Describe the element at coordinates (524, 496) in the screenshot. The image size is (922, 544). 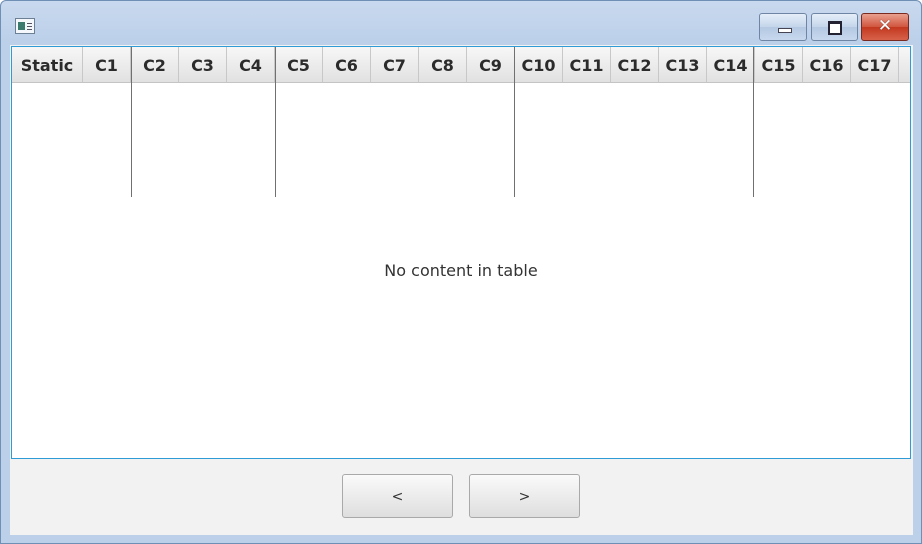
I see `next-button: >` at that location.